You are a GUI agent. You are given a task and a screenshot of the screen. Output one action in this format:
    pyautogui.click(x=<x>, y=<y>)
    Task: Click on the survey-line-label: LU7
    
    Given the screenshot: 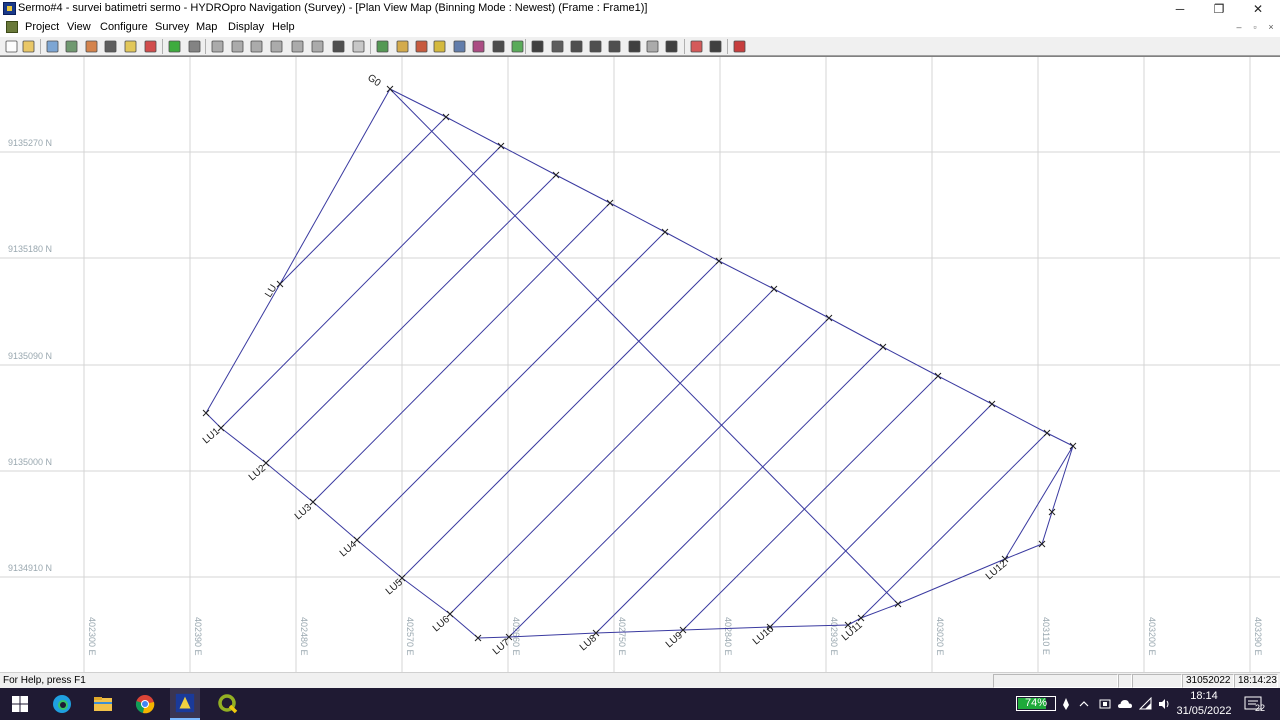 What is the action you would take?
    pyautogui.click(x=501, y=647)
    